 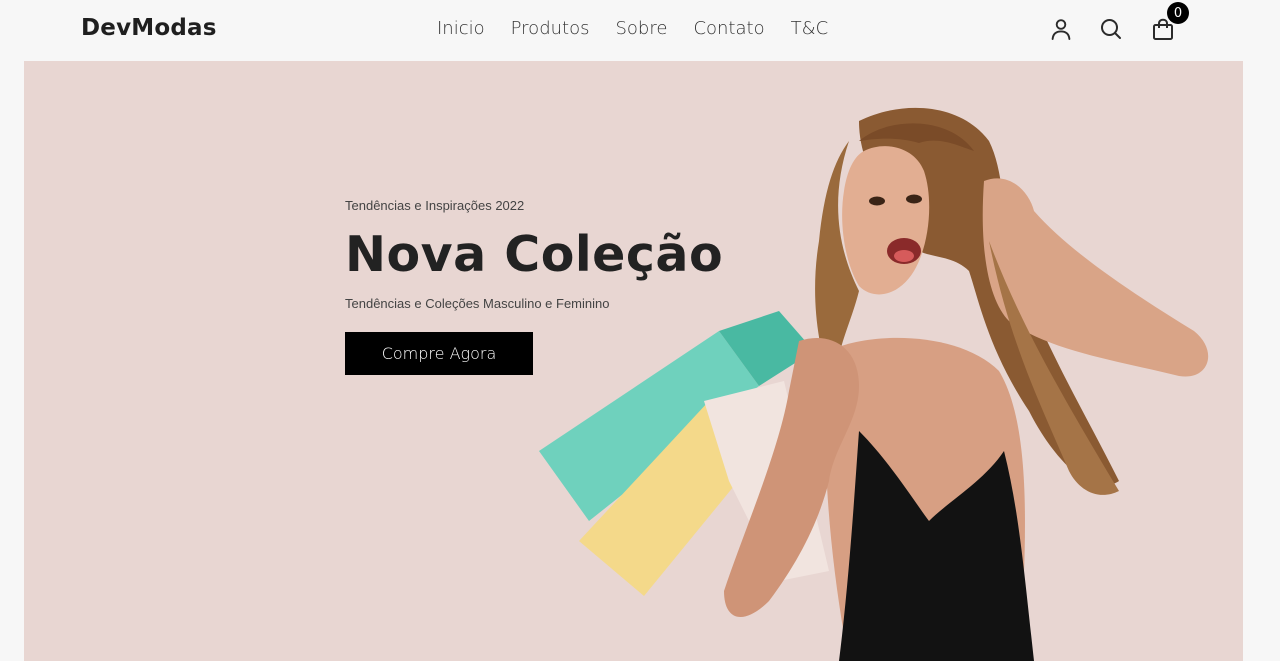 I want to click on menu-link-terms: T&C, so click(x=810, y=28).